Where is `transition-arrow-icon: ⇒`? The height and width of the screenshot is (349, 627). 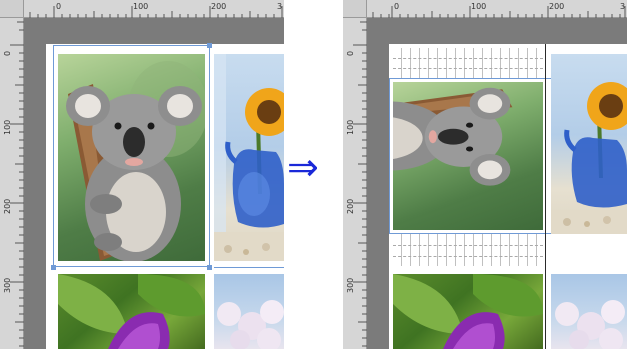 transition-arrow-icon: ⇒ is located at coordinates (303, 167).